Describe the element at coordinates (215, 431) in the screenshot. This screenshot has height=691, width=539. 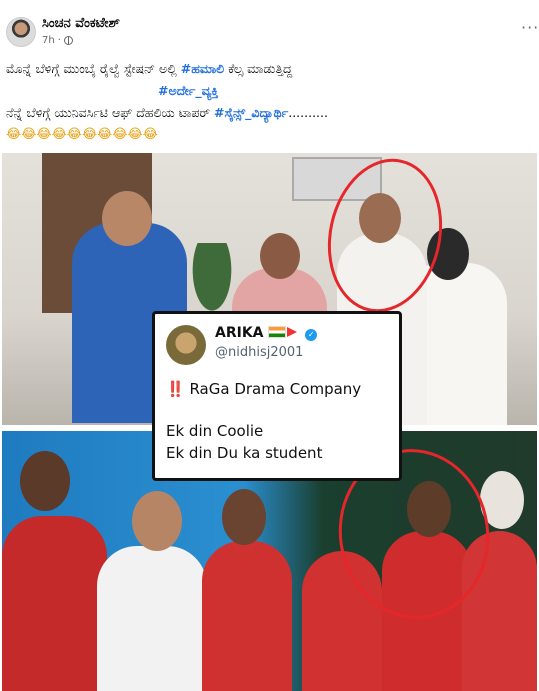
I see `tweet-line-2: Ek din Coolie` at that location.